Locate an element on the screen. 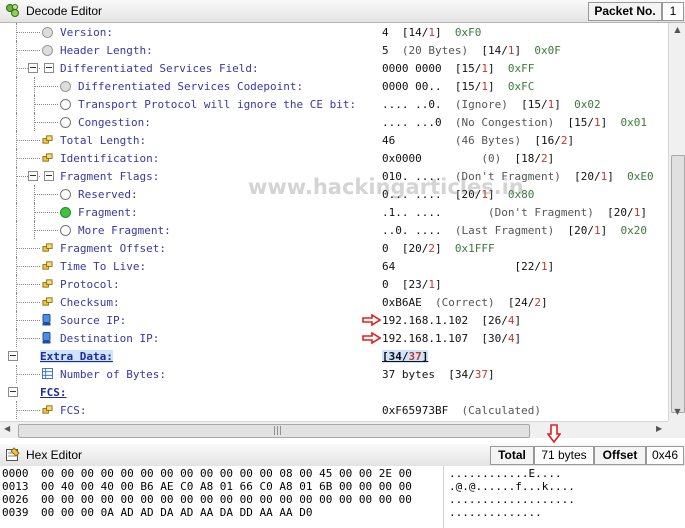 Image resolution: width=685 pixels, height=528 pixels. watermark-text: www.hackingarticles.in is located at coordinates (386, 187).